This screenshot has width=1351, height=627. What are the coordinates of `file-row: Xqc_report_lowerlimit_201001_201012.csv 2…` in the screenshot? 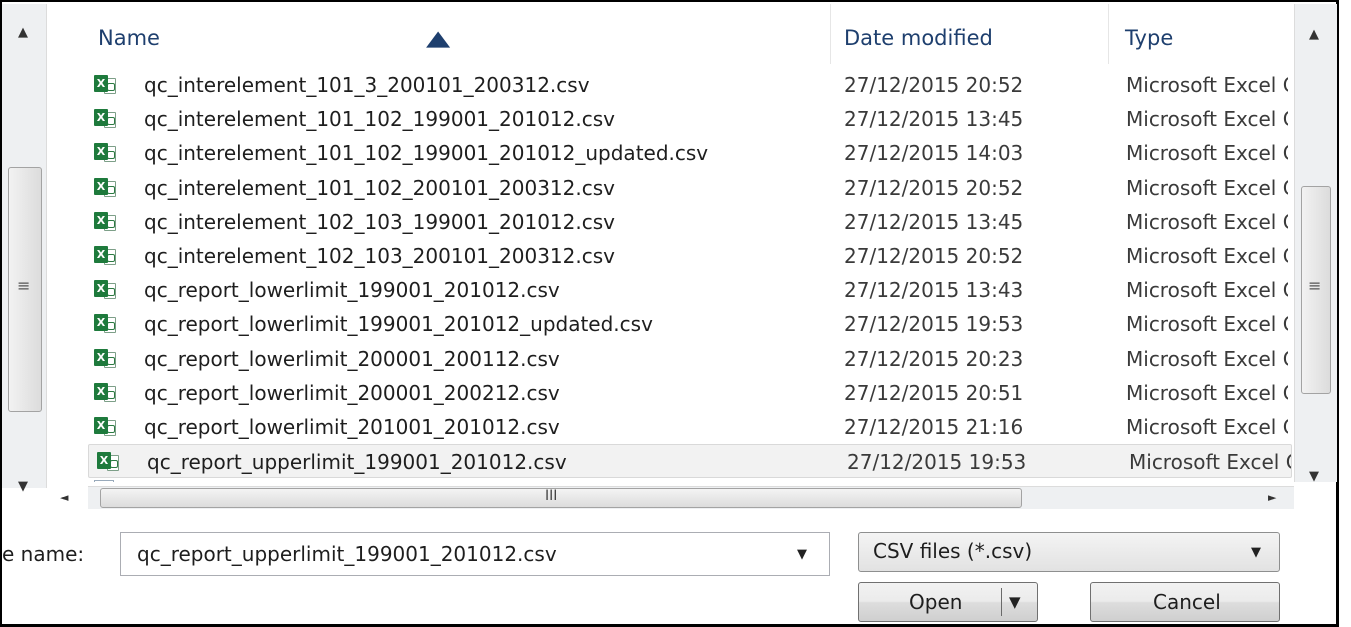 It's located at (690, 427).